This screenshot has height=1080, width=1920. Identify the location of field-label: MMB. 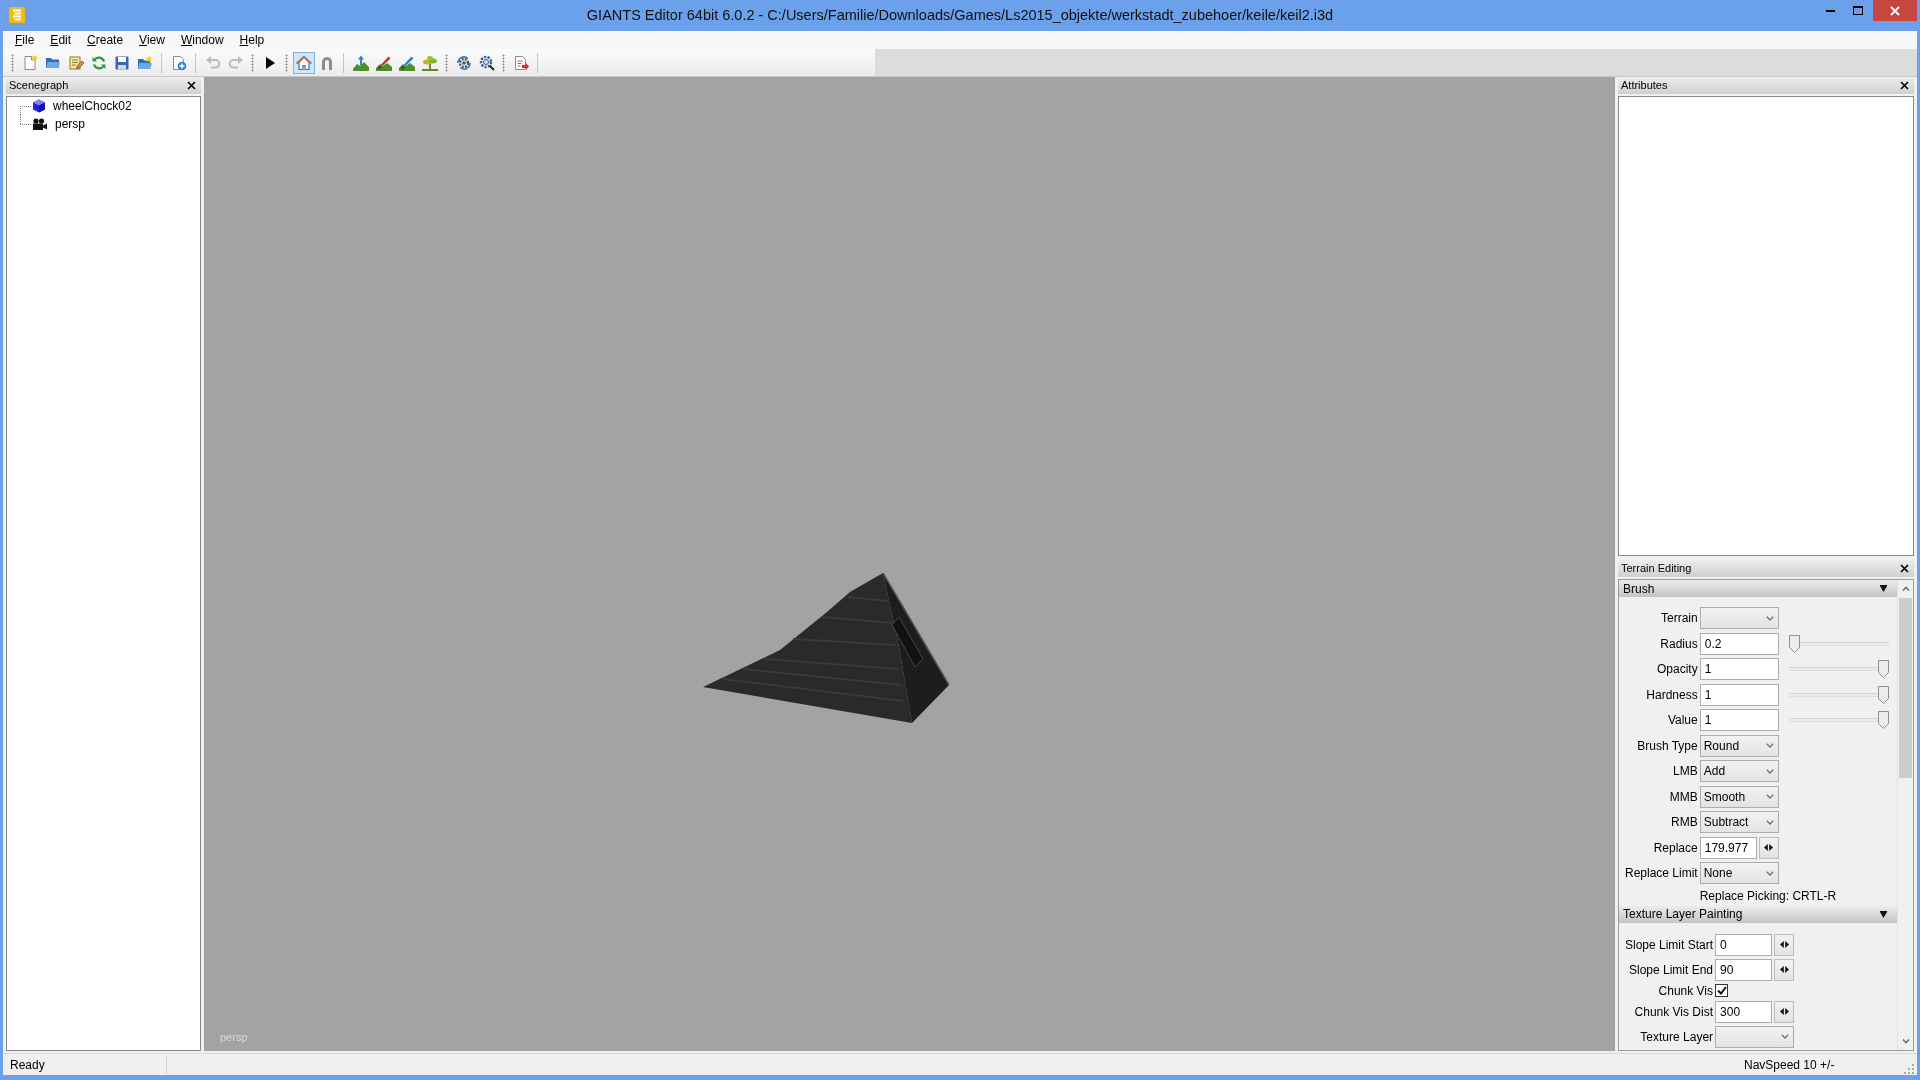
(1683, 796).